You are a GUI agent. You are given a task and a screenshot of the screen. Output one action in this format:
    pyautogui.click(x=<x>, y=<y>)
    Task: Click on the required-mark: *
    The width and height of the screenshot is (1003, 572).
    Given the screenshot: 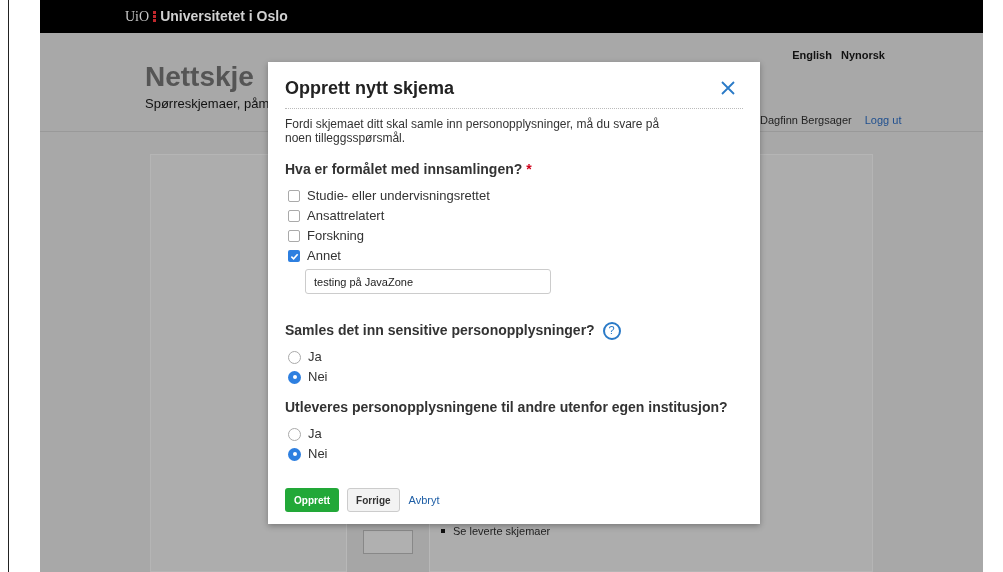 What is the action you would take?
    pyautogui.click(x=529, y=169)
    